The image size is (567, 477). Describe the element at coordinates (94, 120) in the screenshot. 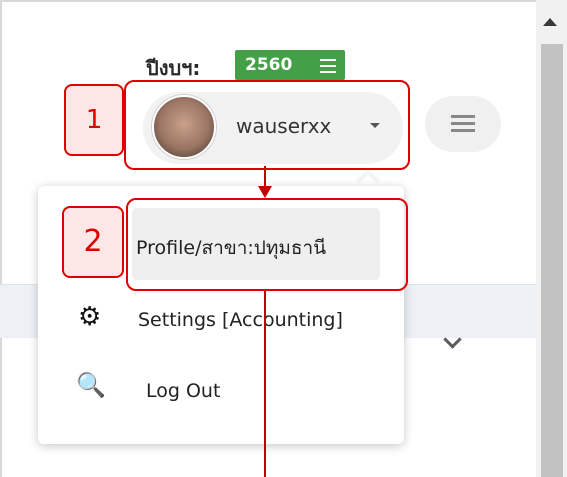

I see `annotation-step-1-badge: 1` at that location.